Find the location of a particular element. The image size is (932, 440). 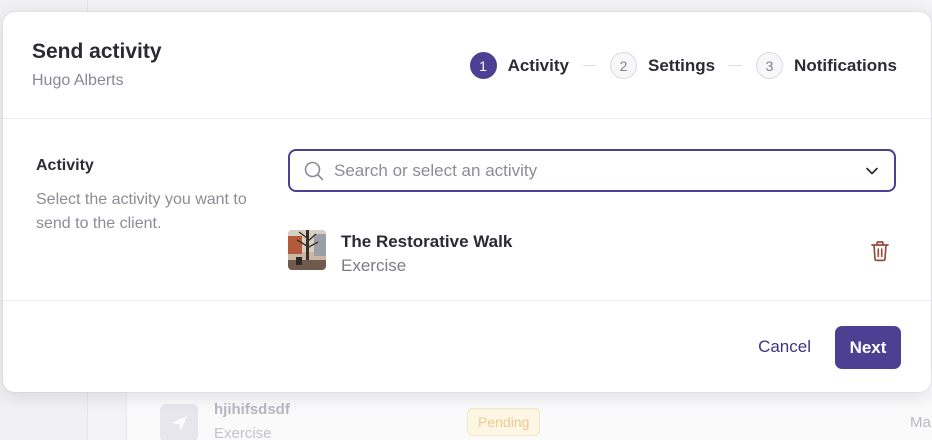

activity-section-label: Activity is located at coordinates (65, 165).